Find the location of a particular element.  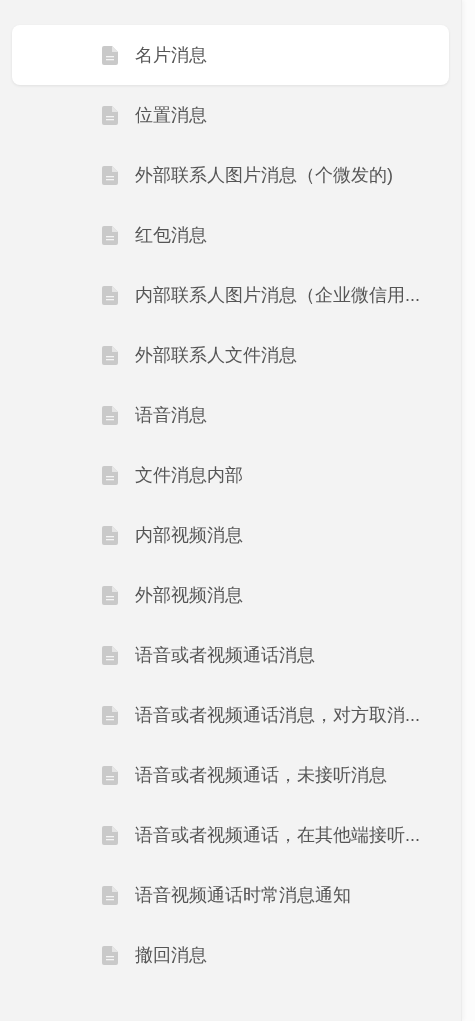

sidebar-item: 外部联系人文件消息 is located at coordinates (230, 355).